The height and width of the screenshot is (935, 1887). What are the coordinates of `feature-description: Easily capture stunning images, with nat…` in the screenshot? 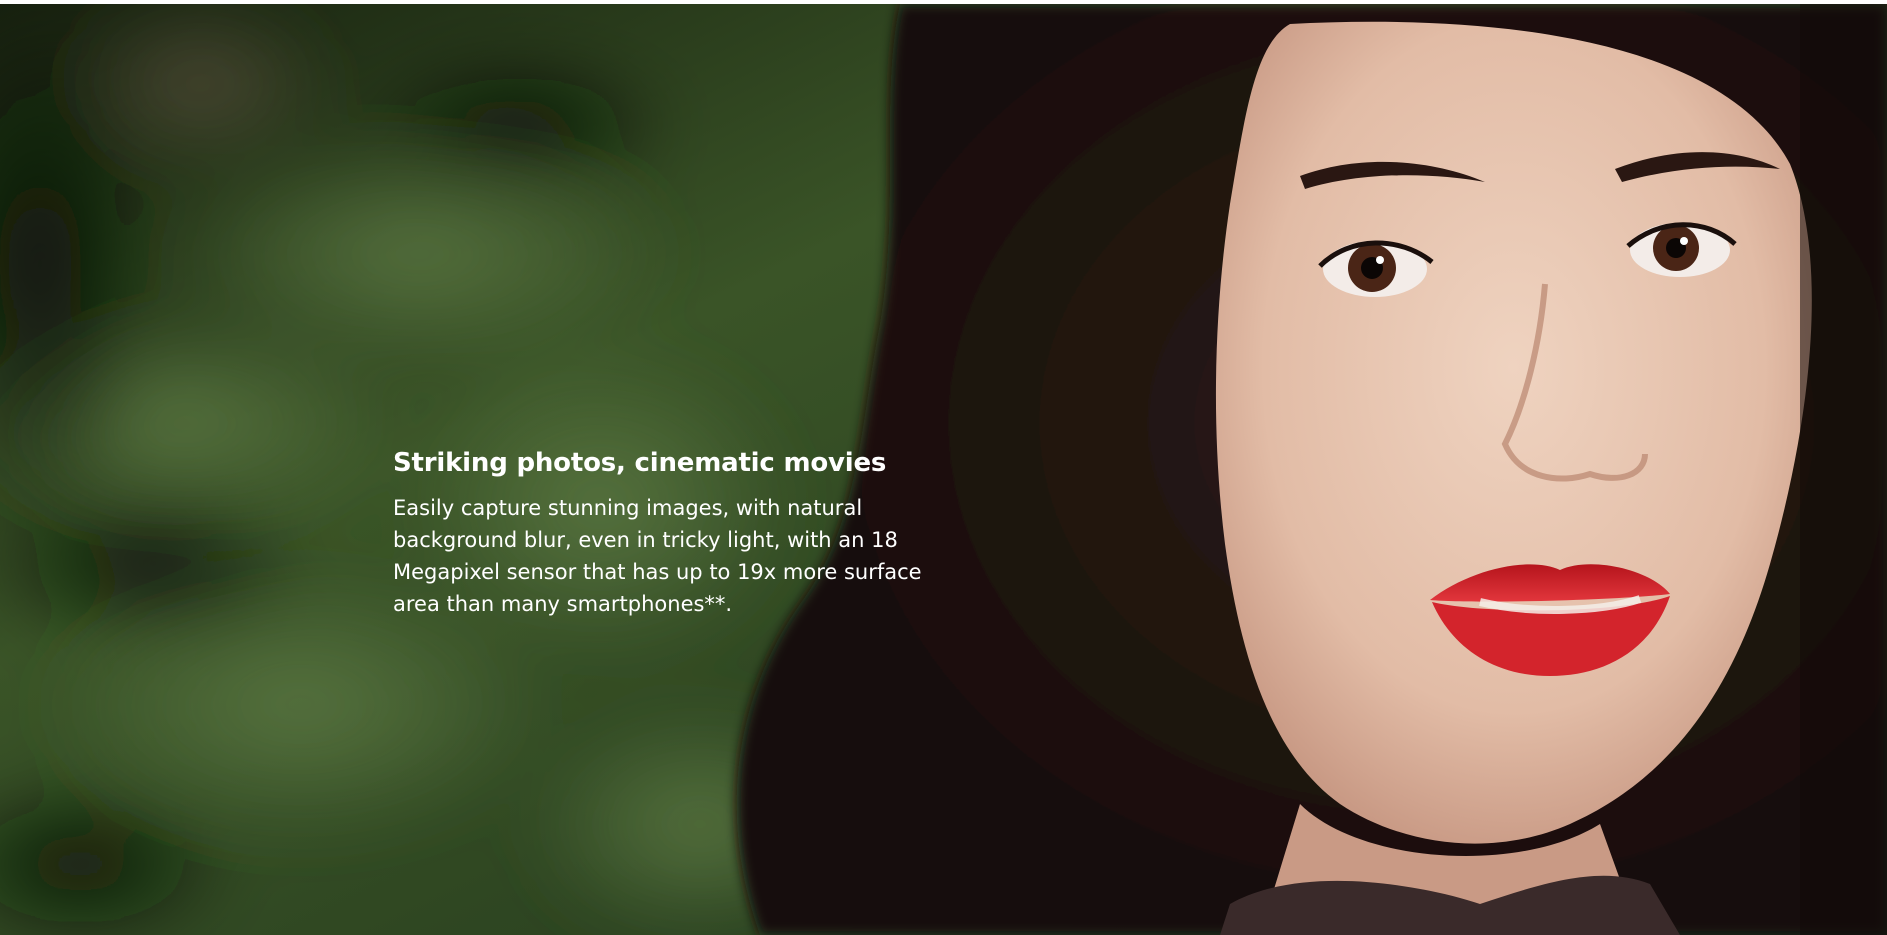 It's located at (657, 556).